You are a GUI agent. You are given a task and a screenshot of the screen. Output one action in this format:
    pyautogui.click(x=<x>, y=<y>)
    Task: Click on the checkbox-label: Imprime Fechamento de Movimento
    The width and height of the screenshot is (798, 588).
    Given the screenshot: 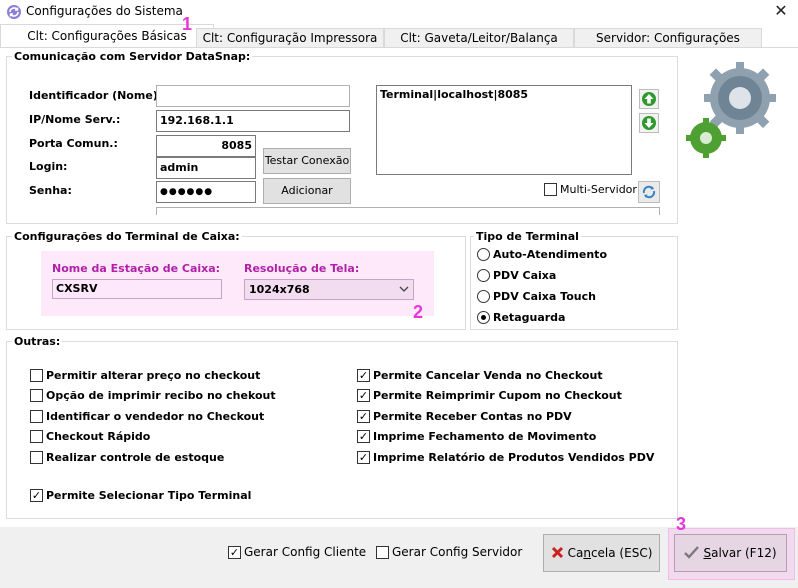 What is the action you would take?
    pyautogui.click(x=485, y=436)
    